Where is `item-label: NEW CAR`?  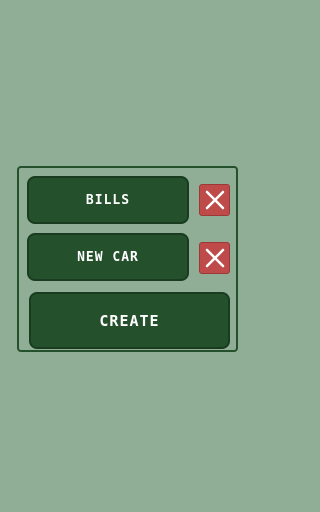 item-label: NEW CAR is located at coordinates (108, 257).